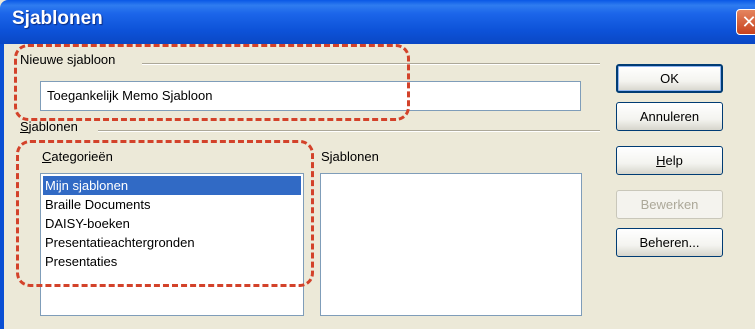  I want to click on new-template-group-label: Nieuwe sjabloon, so click(68, 59).